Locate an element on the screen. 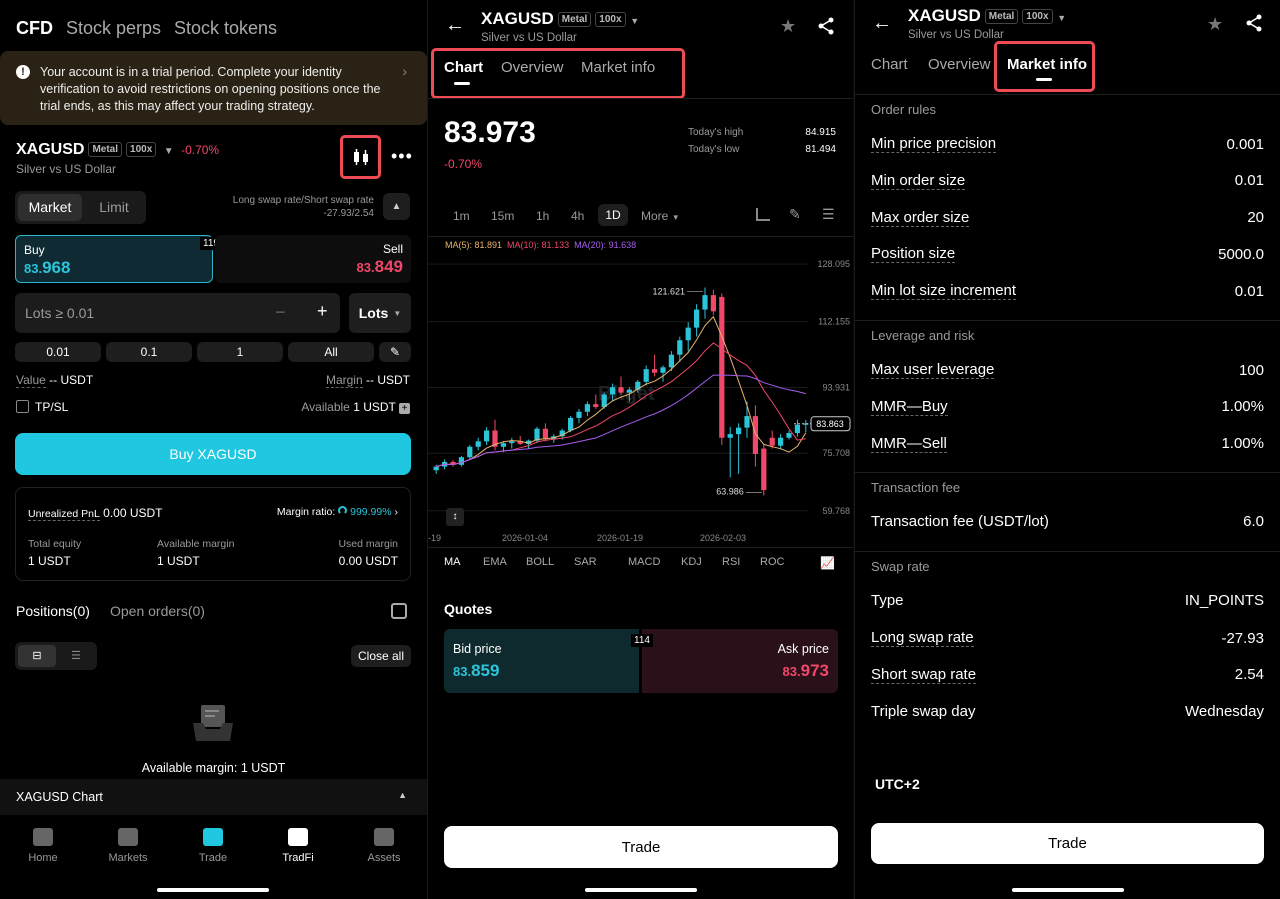 Image resolution: width=1280 pixels, height=899 pixels. tpsl-checkbox is located at coordinates (22, 406).